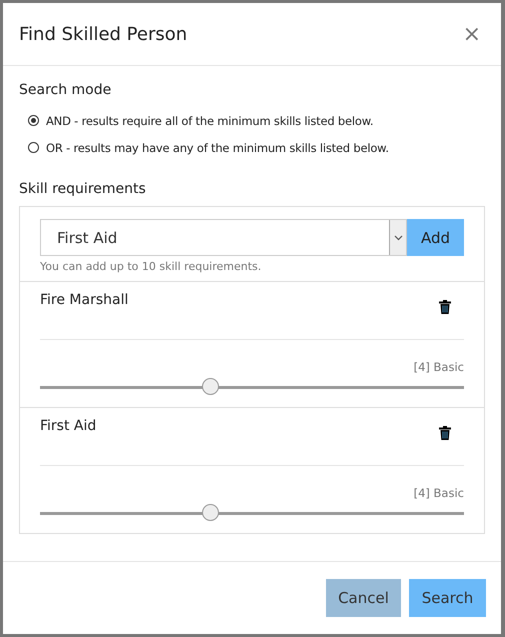 The image size is (505, 637). What do you see at coordinates (447, 598) in the screenshot?
I see `search-button: Search` at bounding box center [447, 598].